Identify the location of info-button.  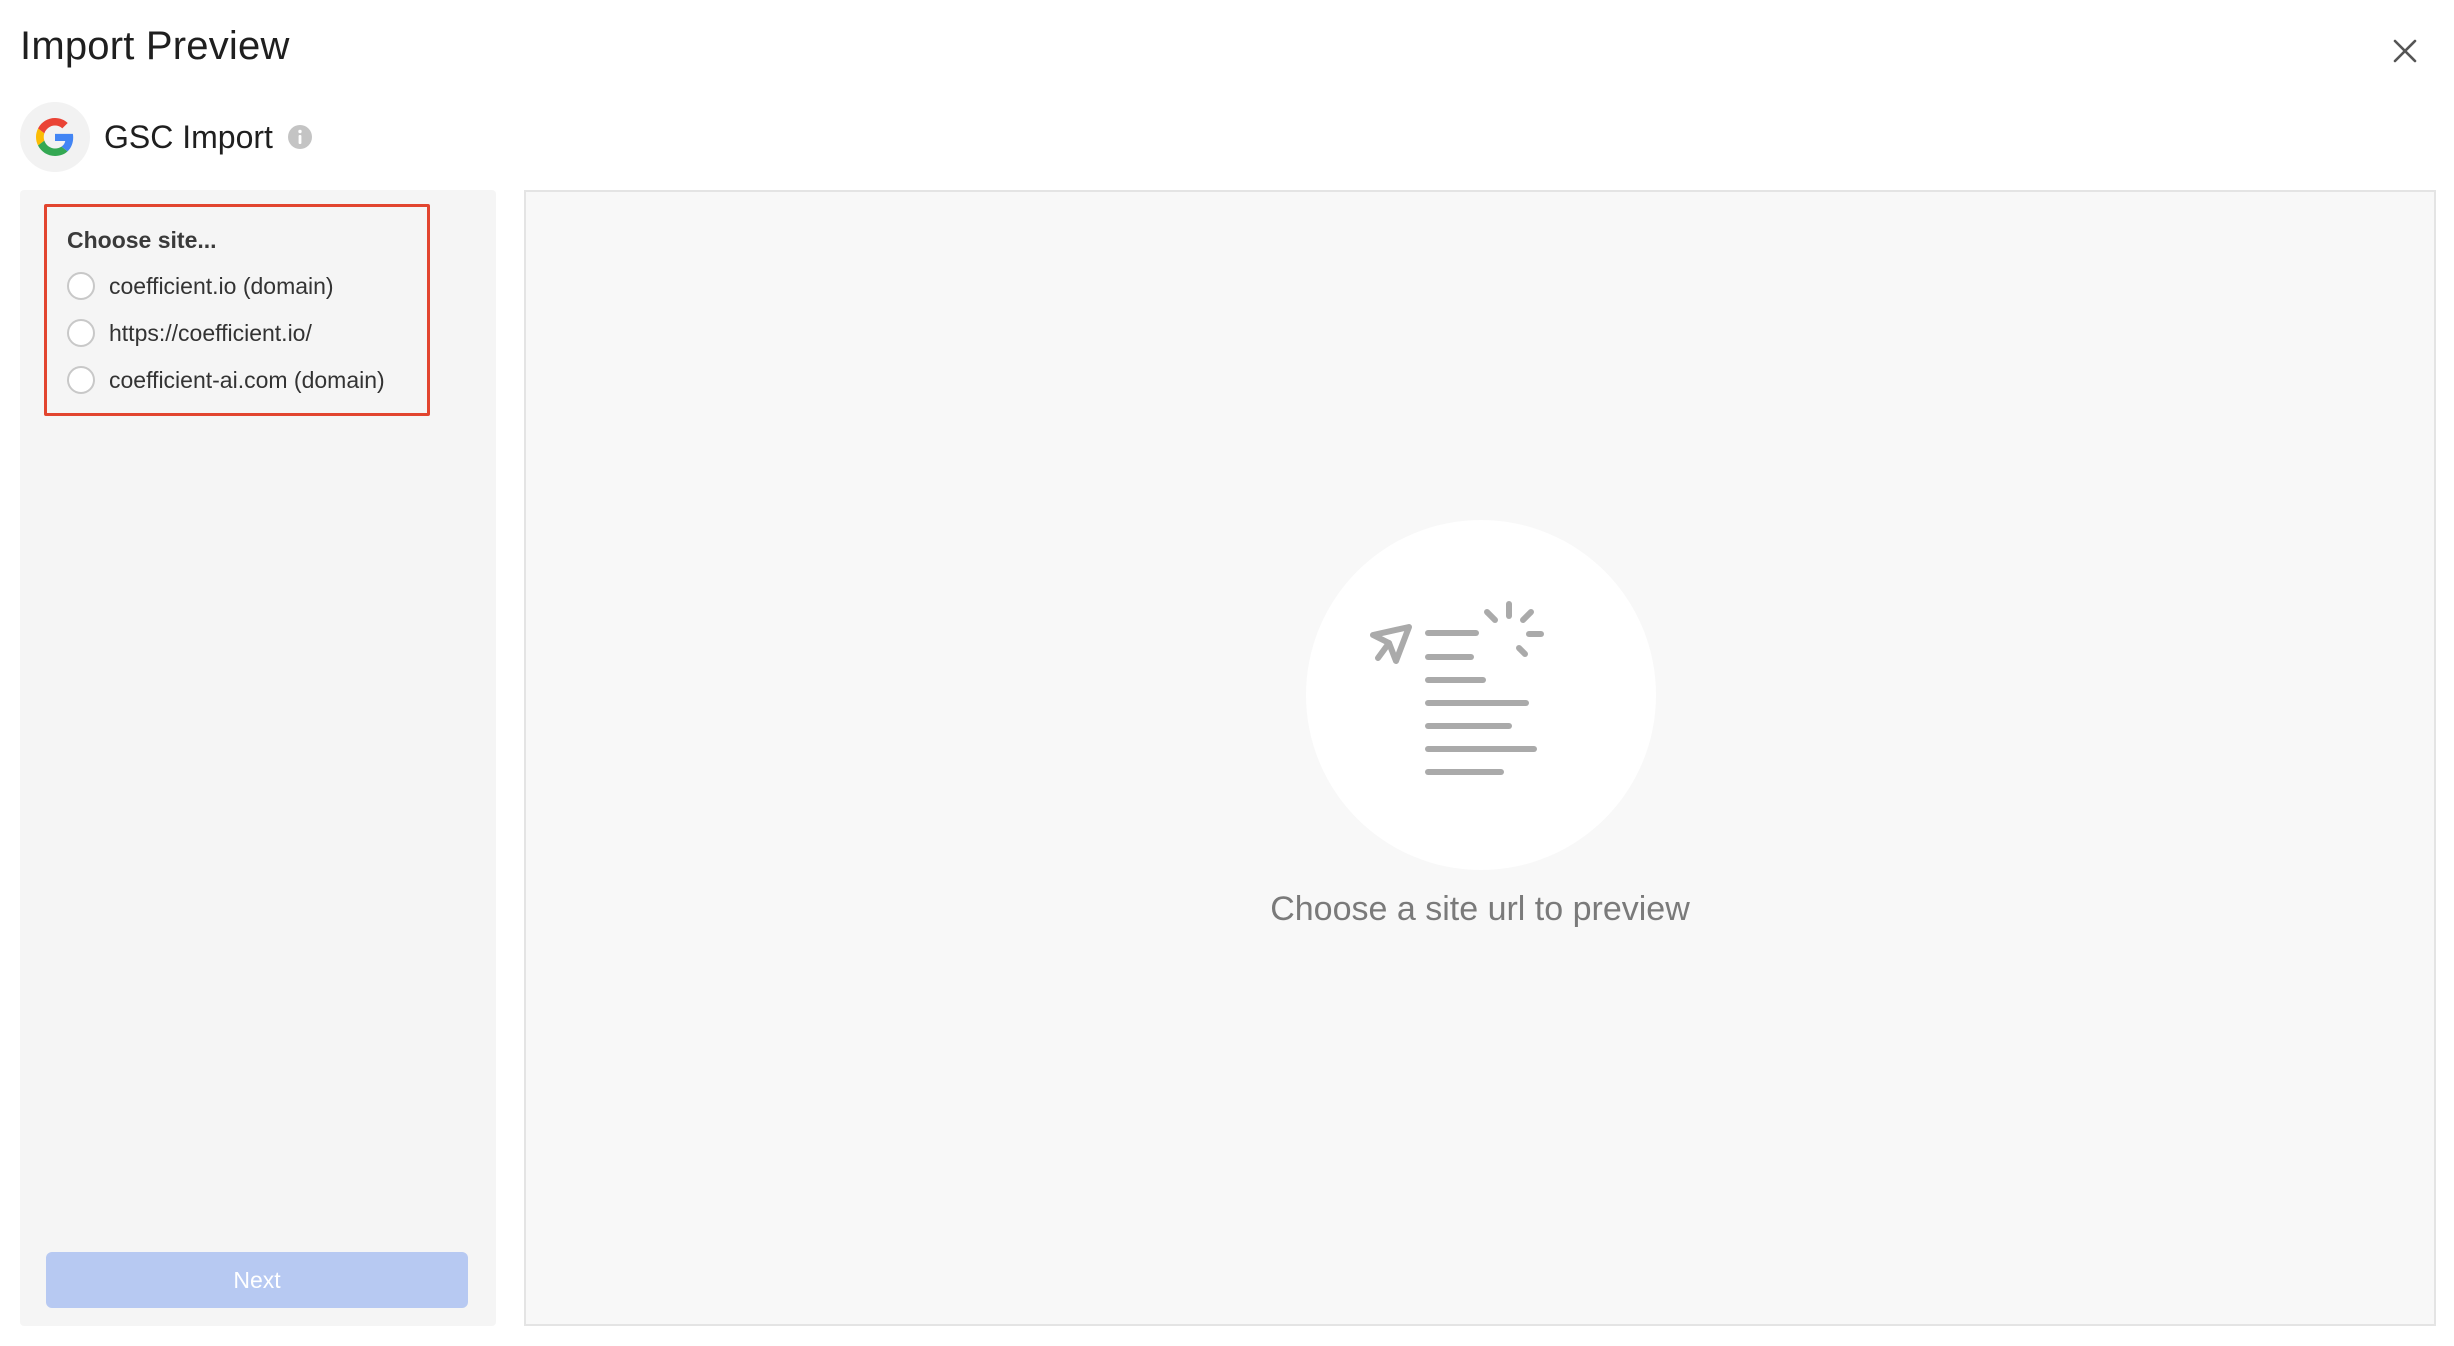
(300, 137).